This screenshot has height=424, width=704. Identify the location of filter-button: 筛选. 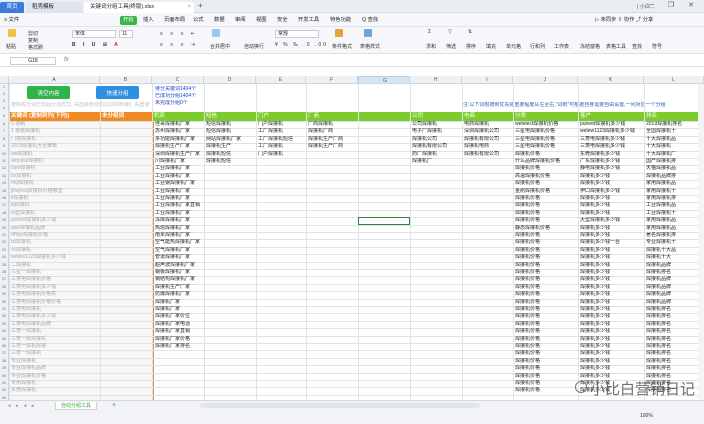
(451, 46).